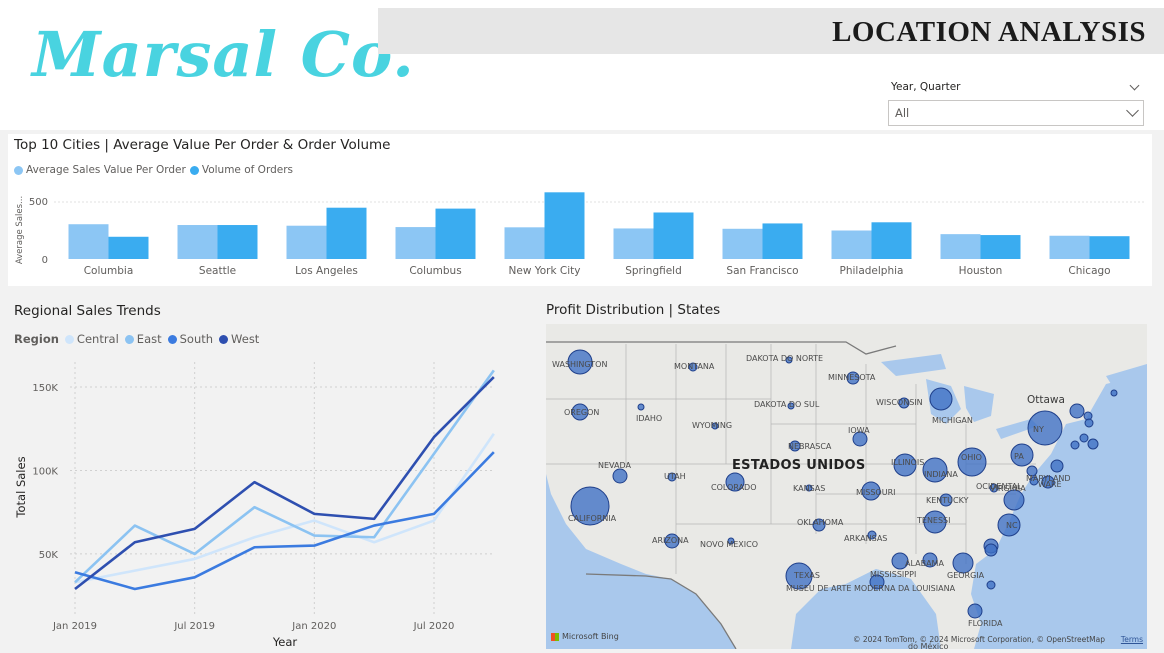 The image size is (1164, 653). Describe the element at coordinates (109, 271) in the screenshot. I see `bar-category-label: Columbia` at that location.